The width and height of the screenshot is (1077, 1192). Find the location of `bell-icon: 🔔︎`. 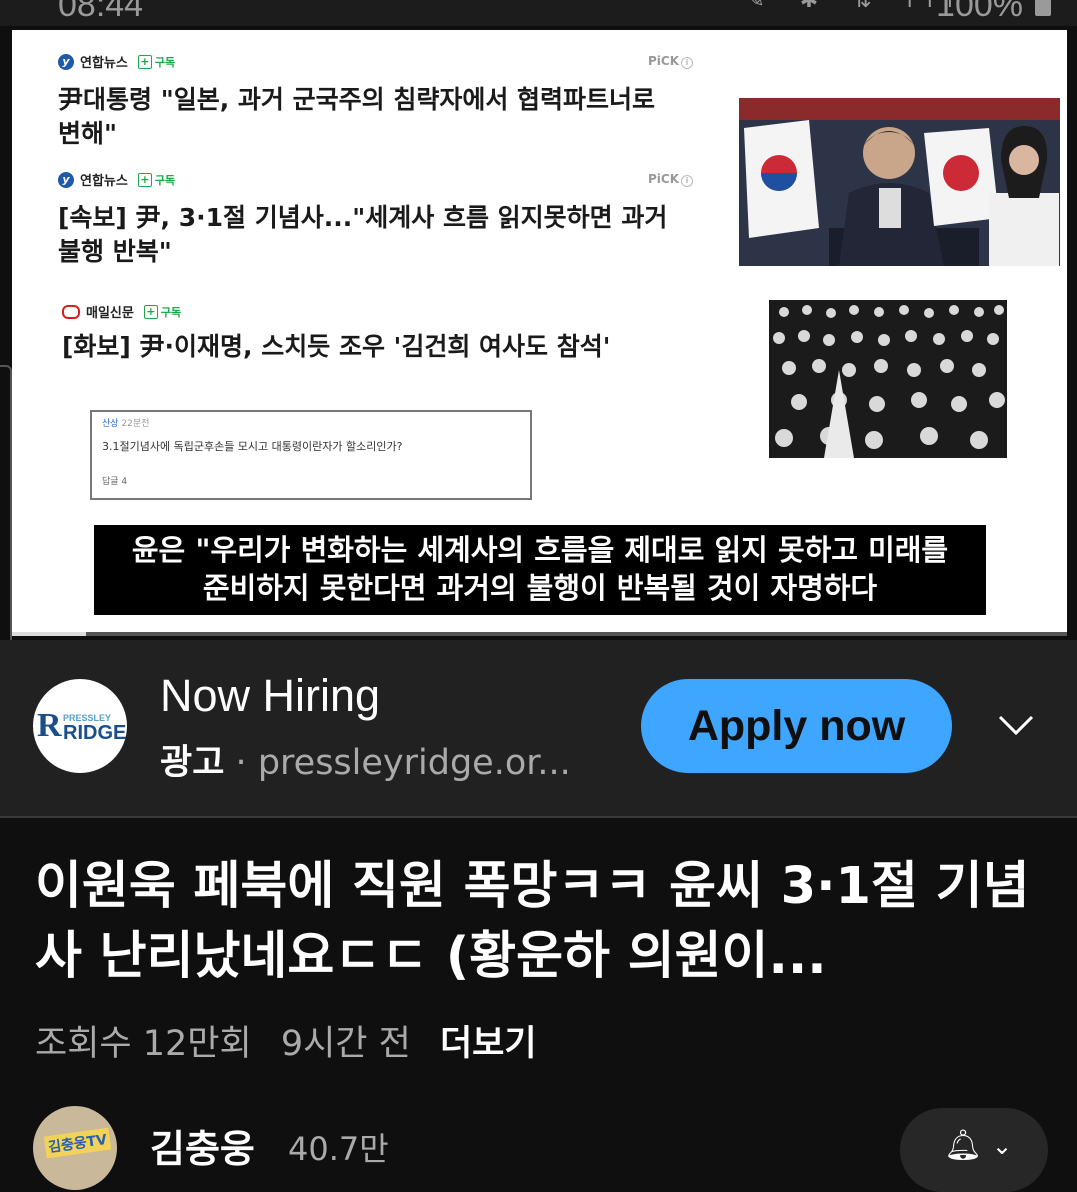

bell-icon: 🔔︎ is located at coordinates (963, 1145).